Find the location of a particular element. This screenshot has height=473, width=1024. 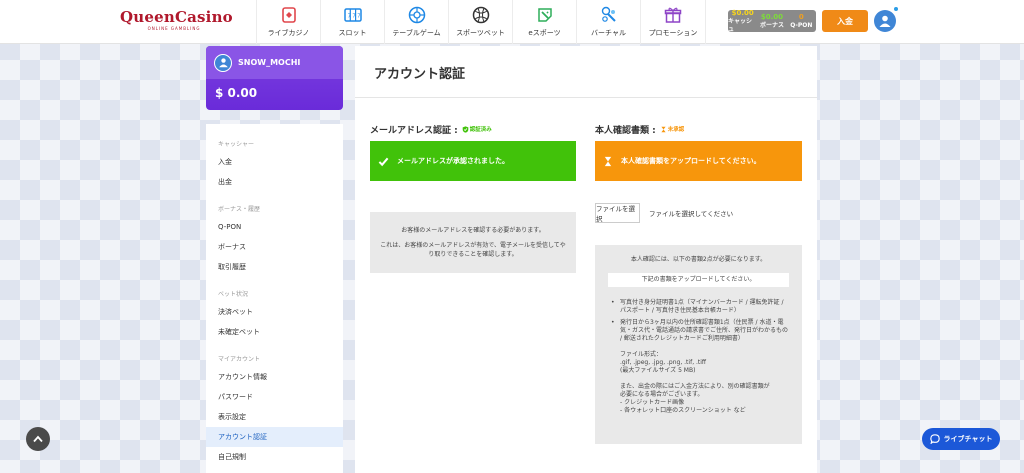

doc-upload-notice: 下記の書類をアップロードしてください。 is located at coordinates (698, 280).